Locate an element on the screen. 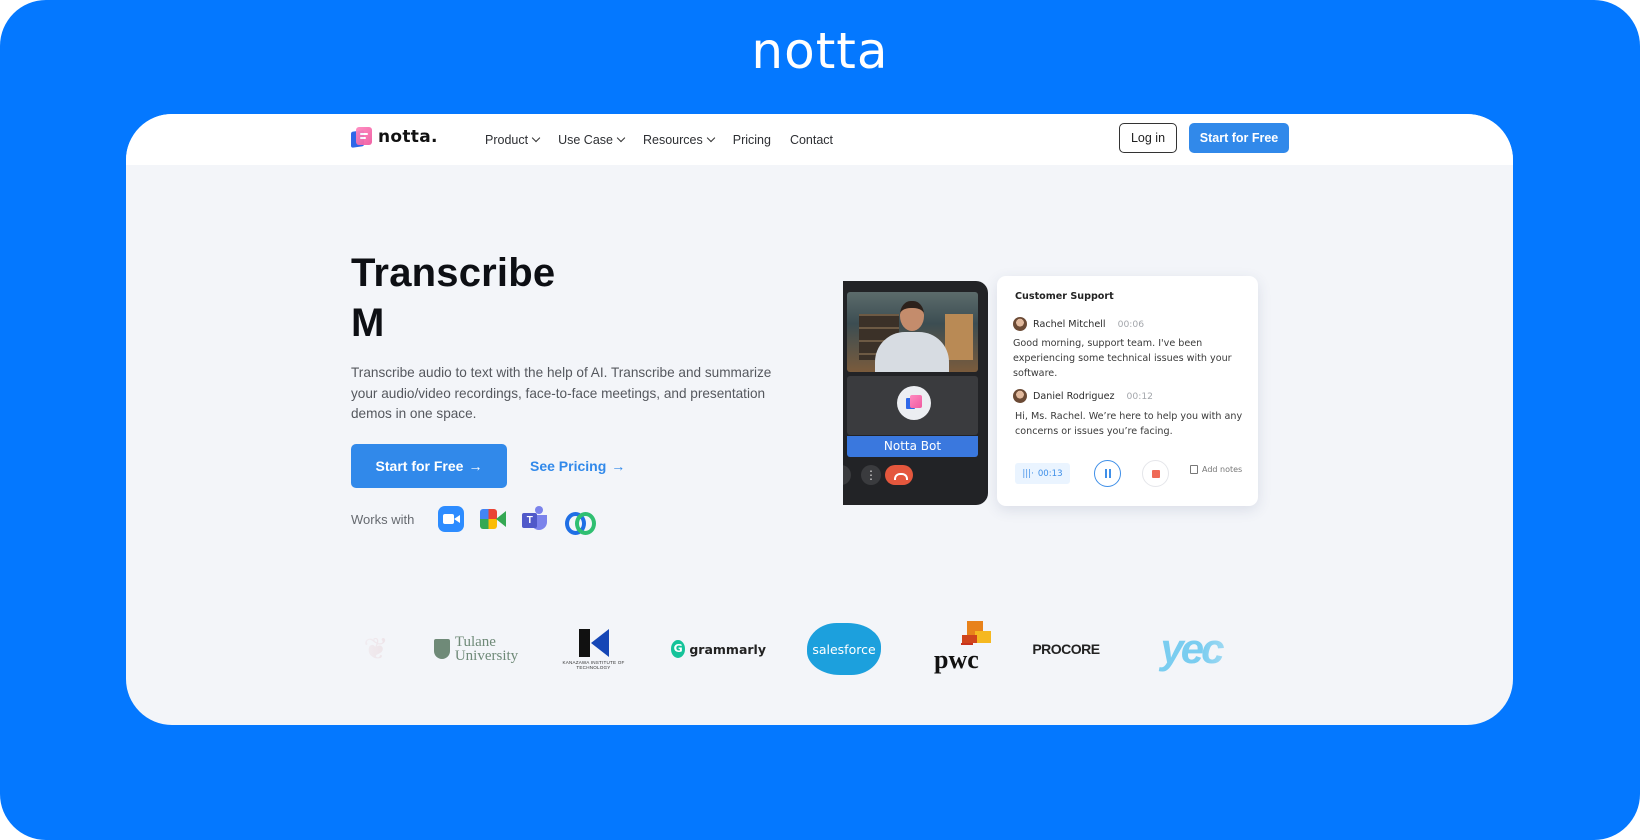  grammarly-logo: G grammarly is located at coordinates (718, 649).